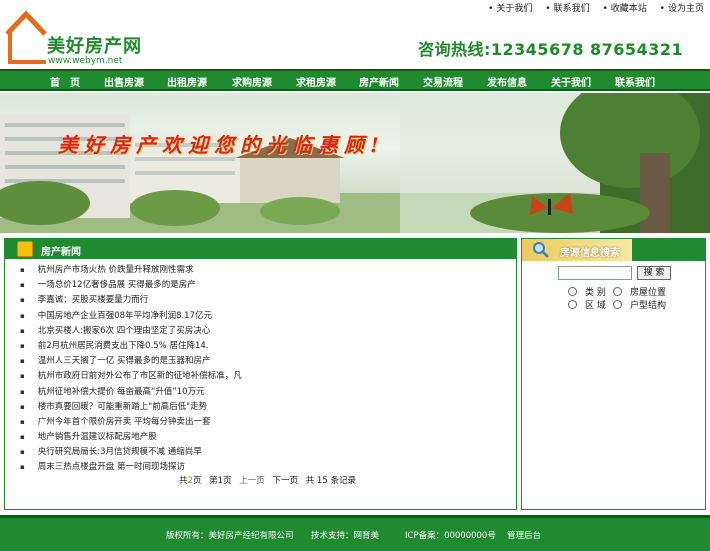  What do you see at coordinates (260, 249) in the screenshot?
I see `news-panel-header: 房产新闻` at bounding box center [260, 249].